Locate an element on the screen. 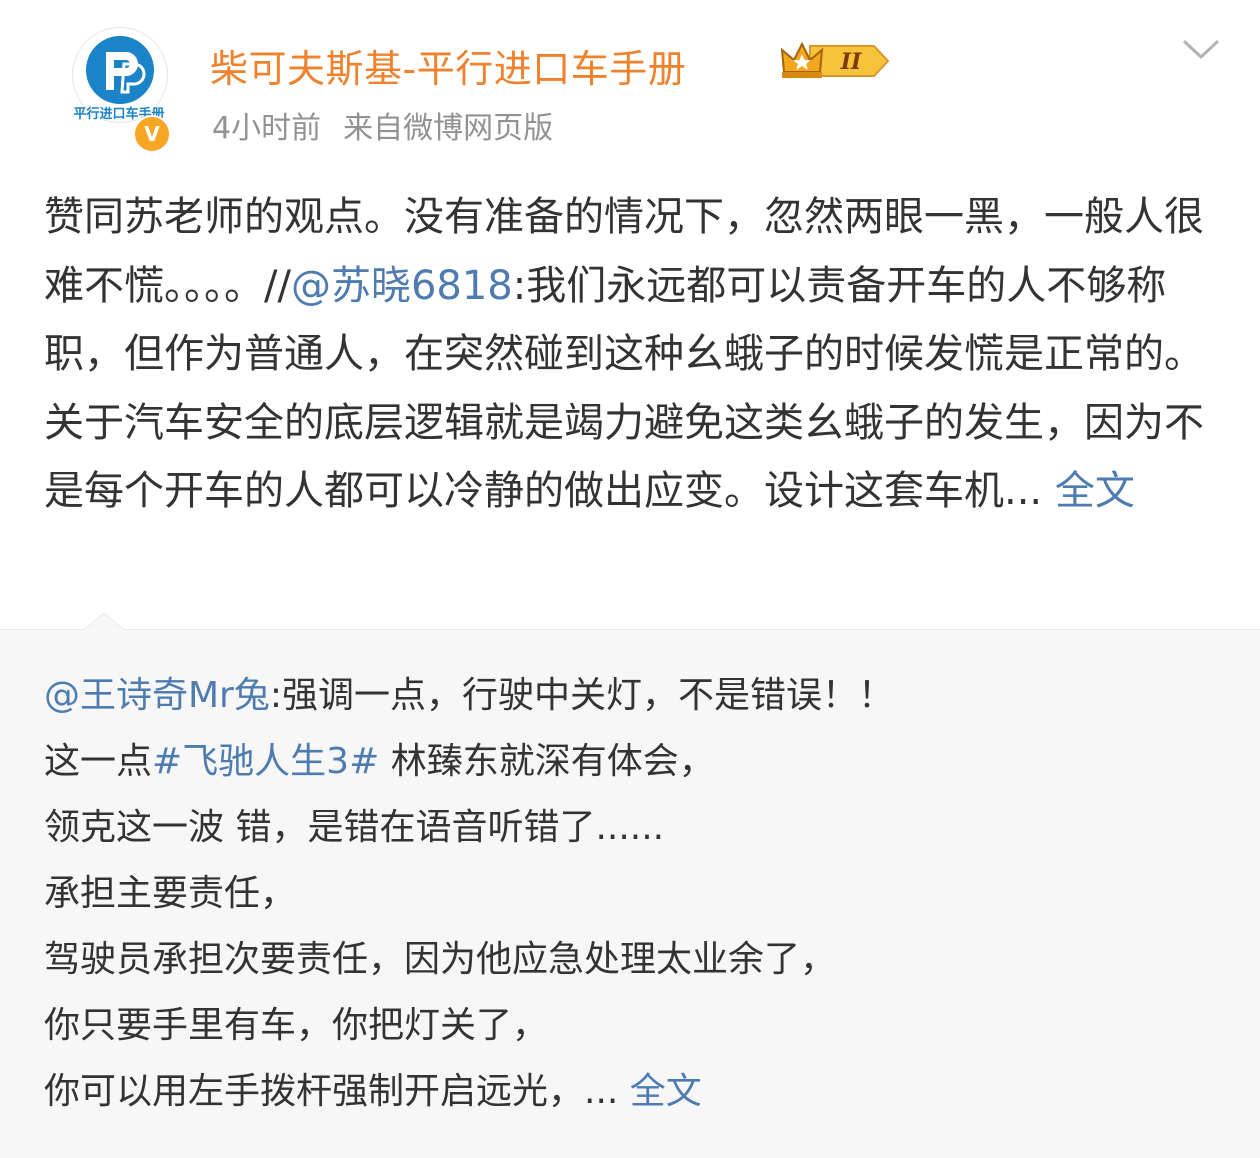 The image size is (1260, 1158). level-badge-label: II is located at coordinates (851, 62).